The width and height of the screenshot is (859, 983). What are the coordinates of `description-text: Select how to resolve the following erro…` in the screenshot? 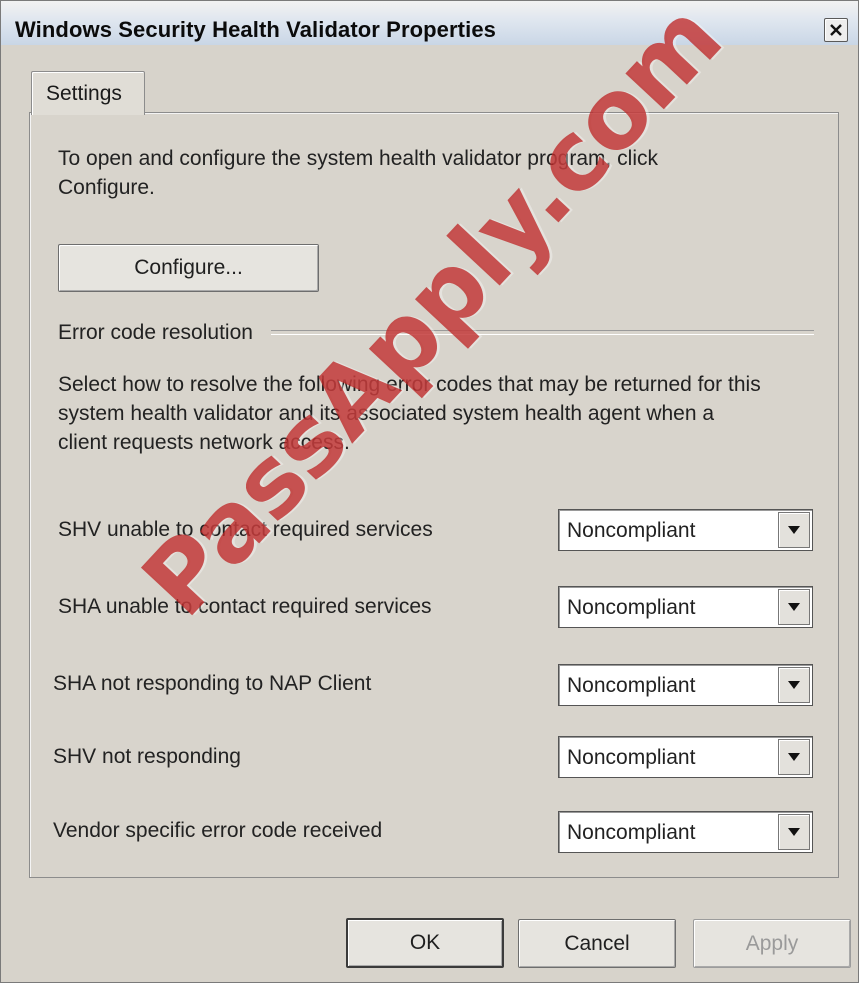 It's located at (409, 413).